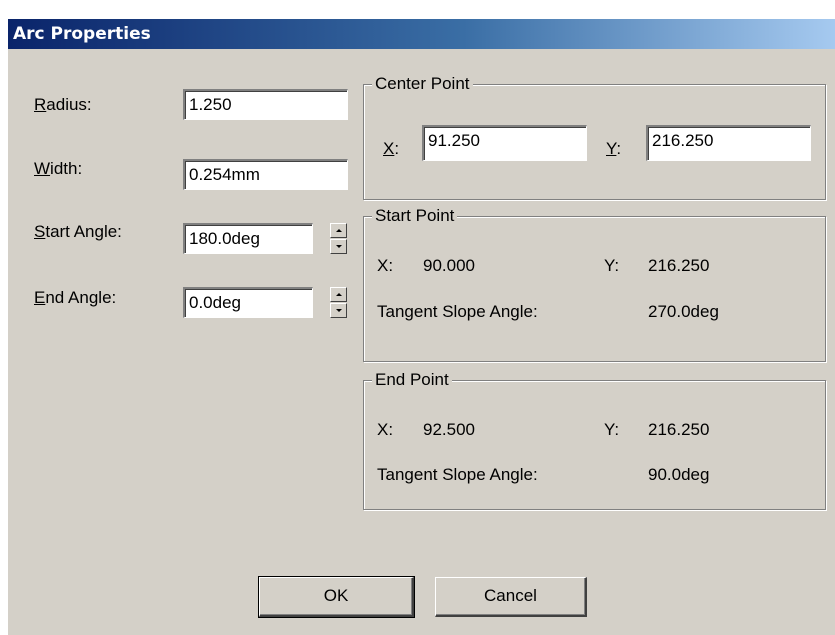 The width and height of the screenshot is (835, 635). What do you see at coordinates (63, 104) in the screenshot?
I see `radius-label: Radius:` at bounding box center [63, 104].